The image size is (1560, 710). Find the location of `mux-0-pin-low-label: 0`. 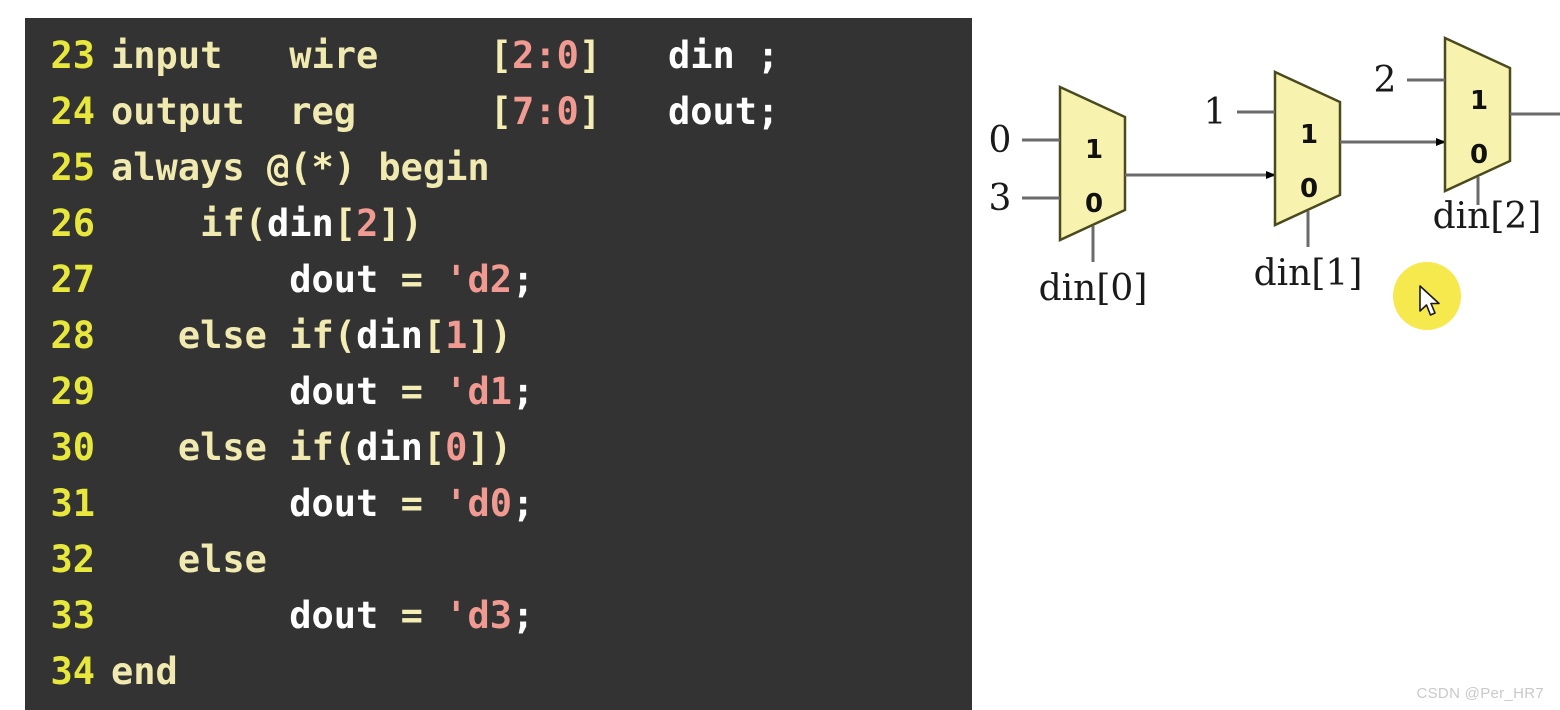

mux-0-pin-low-label: 0 is located at coordinates (1094, 204).